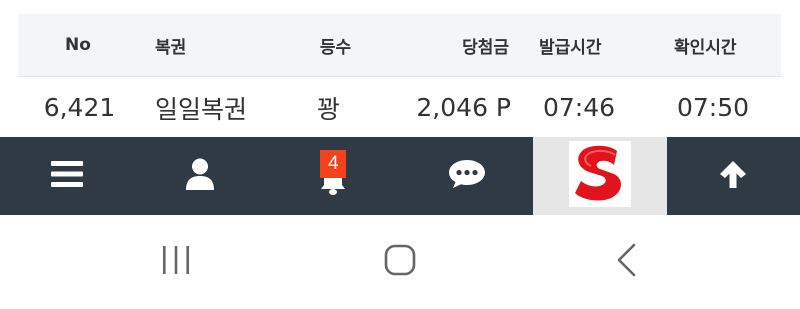  I want to click on col-issued-time: 발급시간, so click(570, 47).